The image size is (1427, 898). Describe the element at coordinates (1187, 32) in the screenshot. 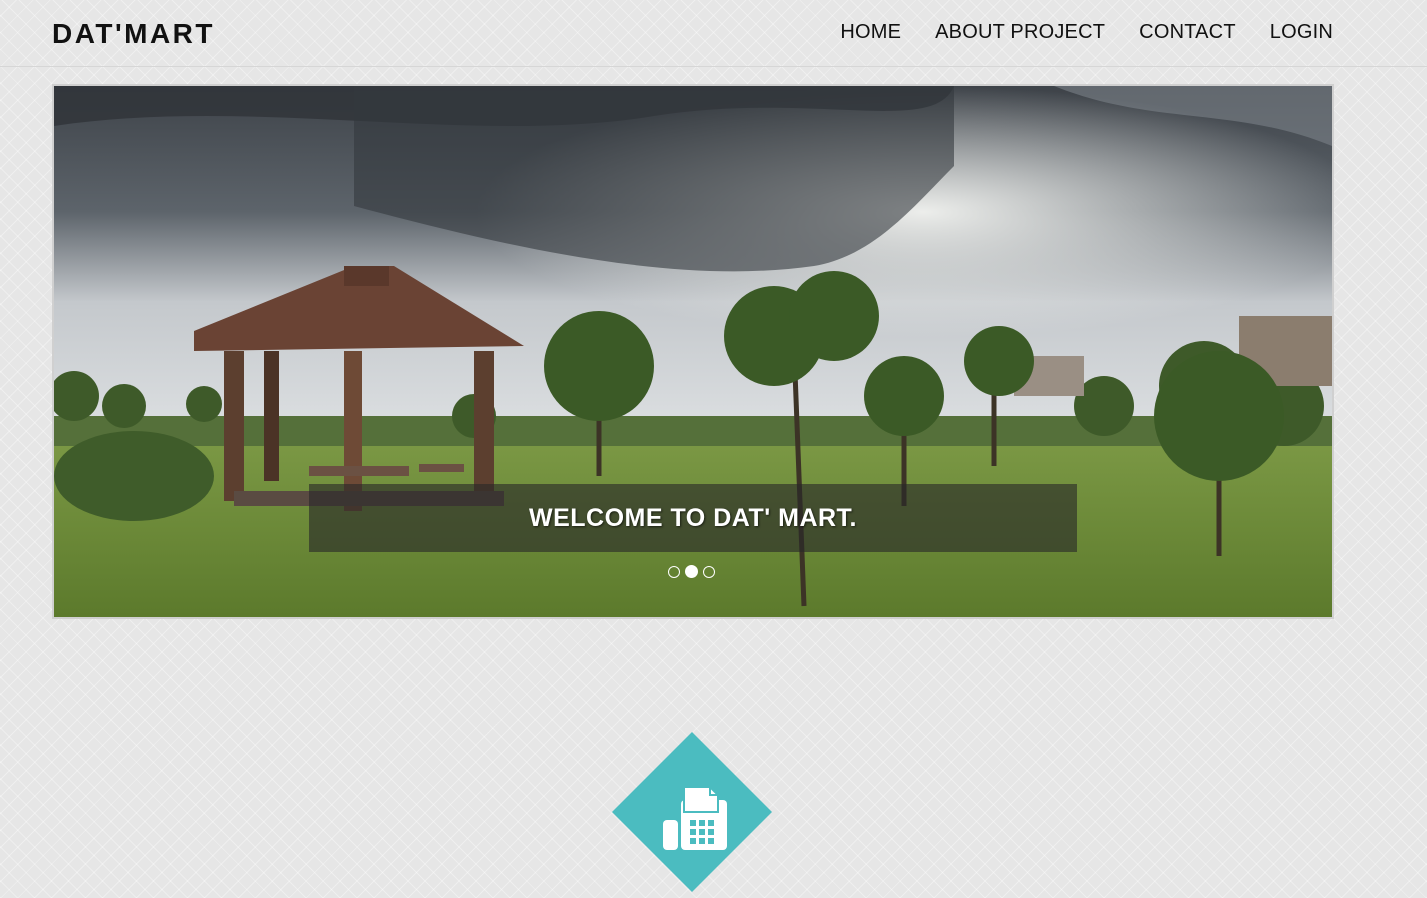

I see `nav-contact: CONTACT` at that location.